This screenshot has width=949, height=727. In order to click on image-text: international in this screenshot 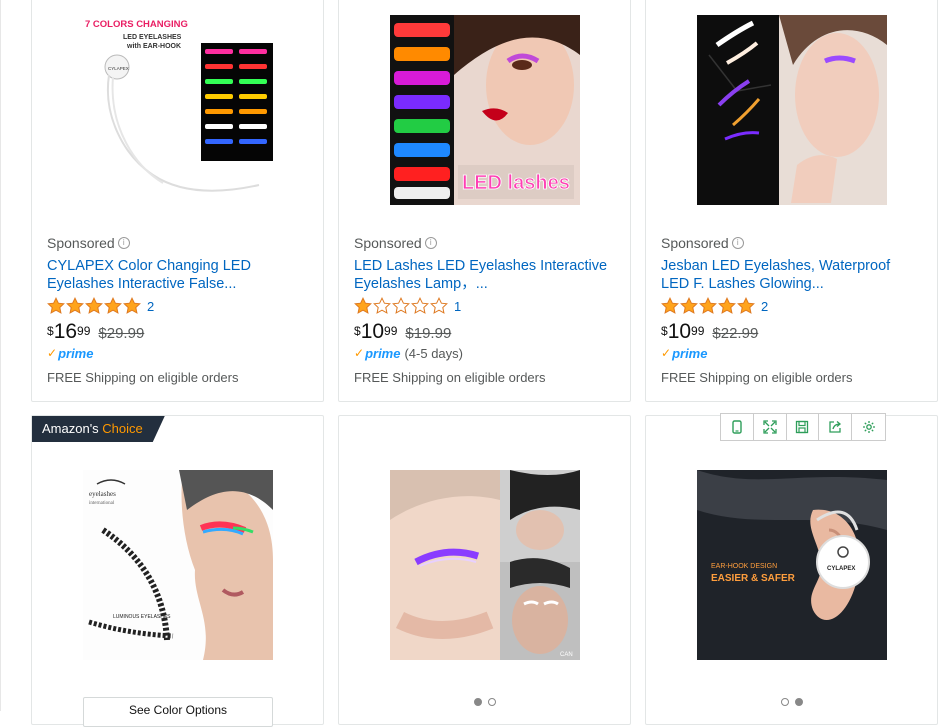, I will do `click(102, 503)`.